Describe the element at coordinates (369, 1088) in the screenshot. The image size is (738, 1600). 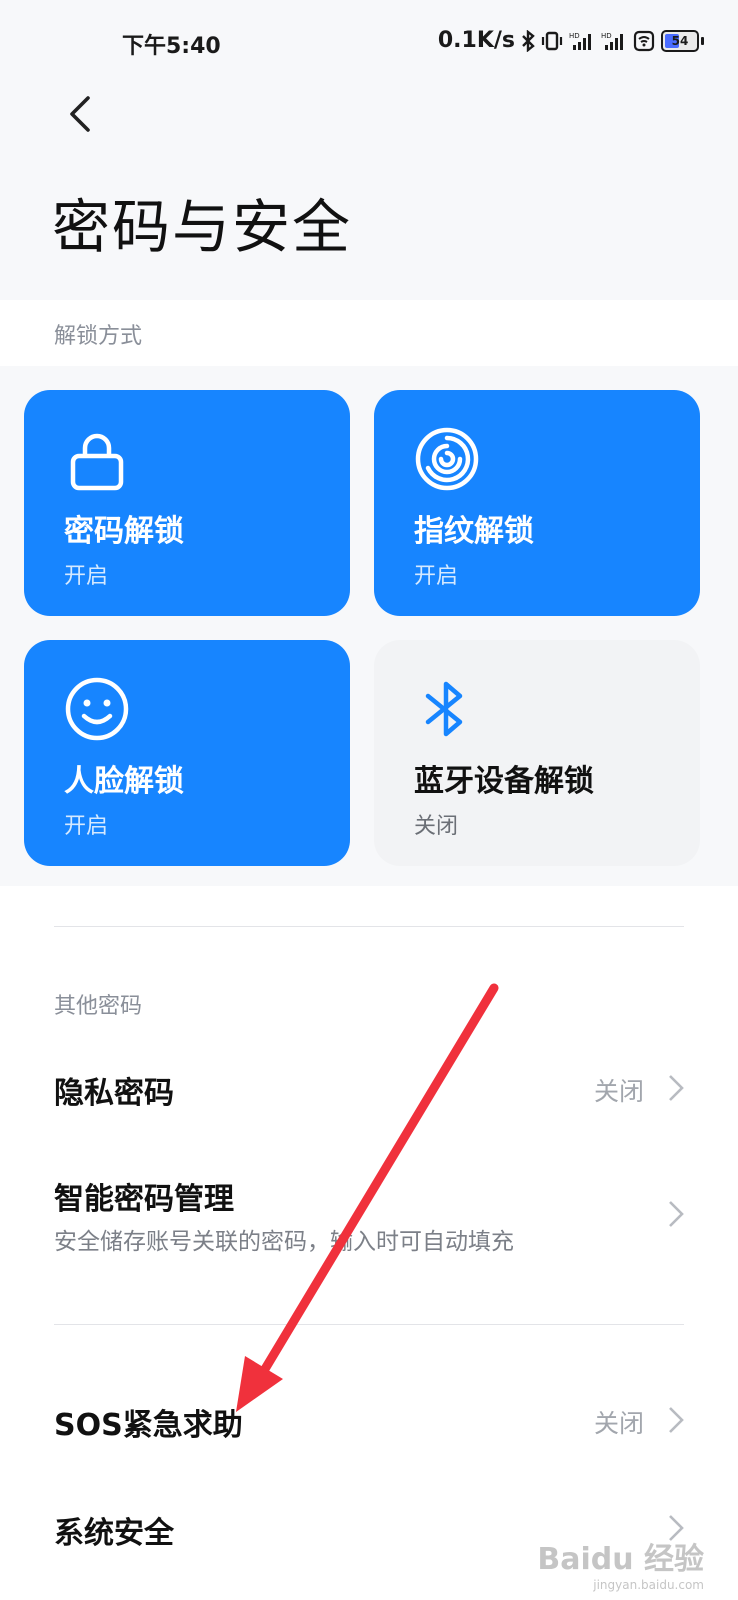
I see `row-privacy-password: 隐私密码 关闭` at that location.